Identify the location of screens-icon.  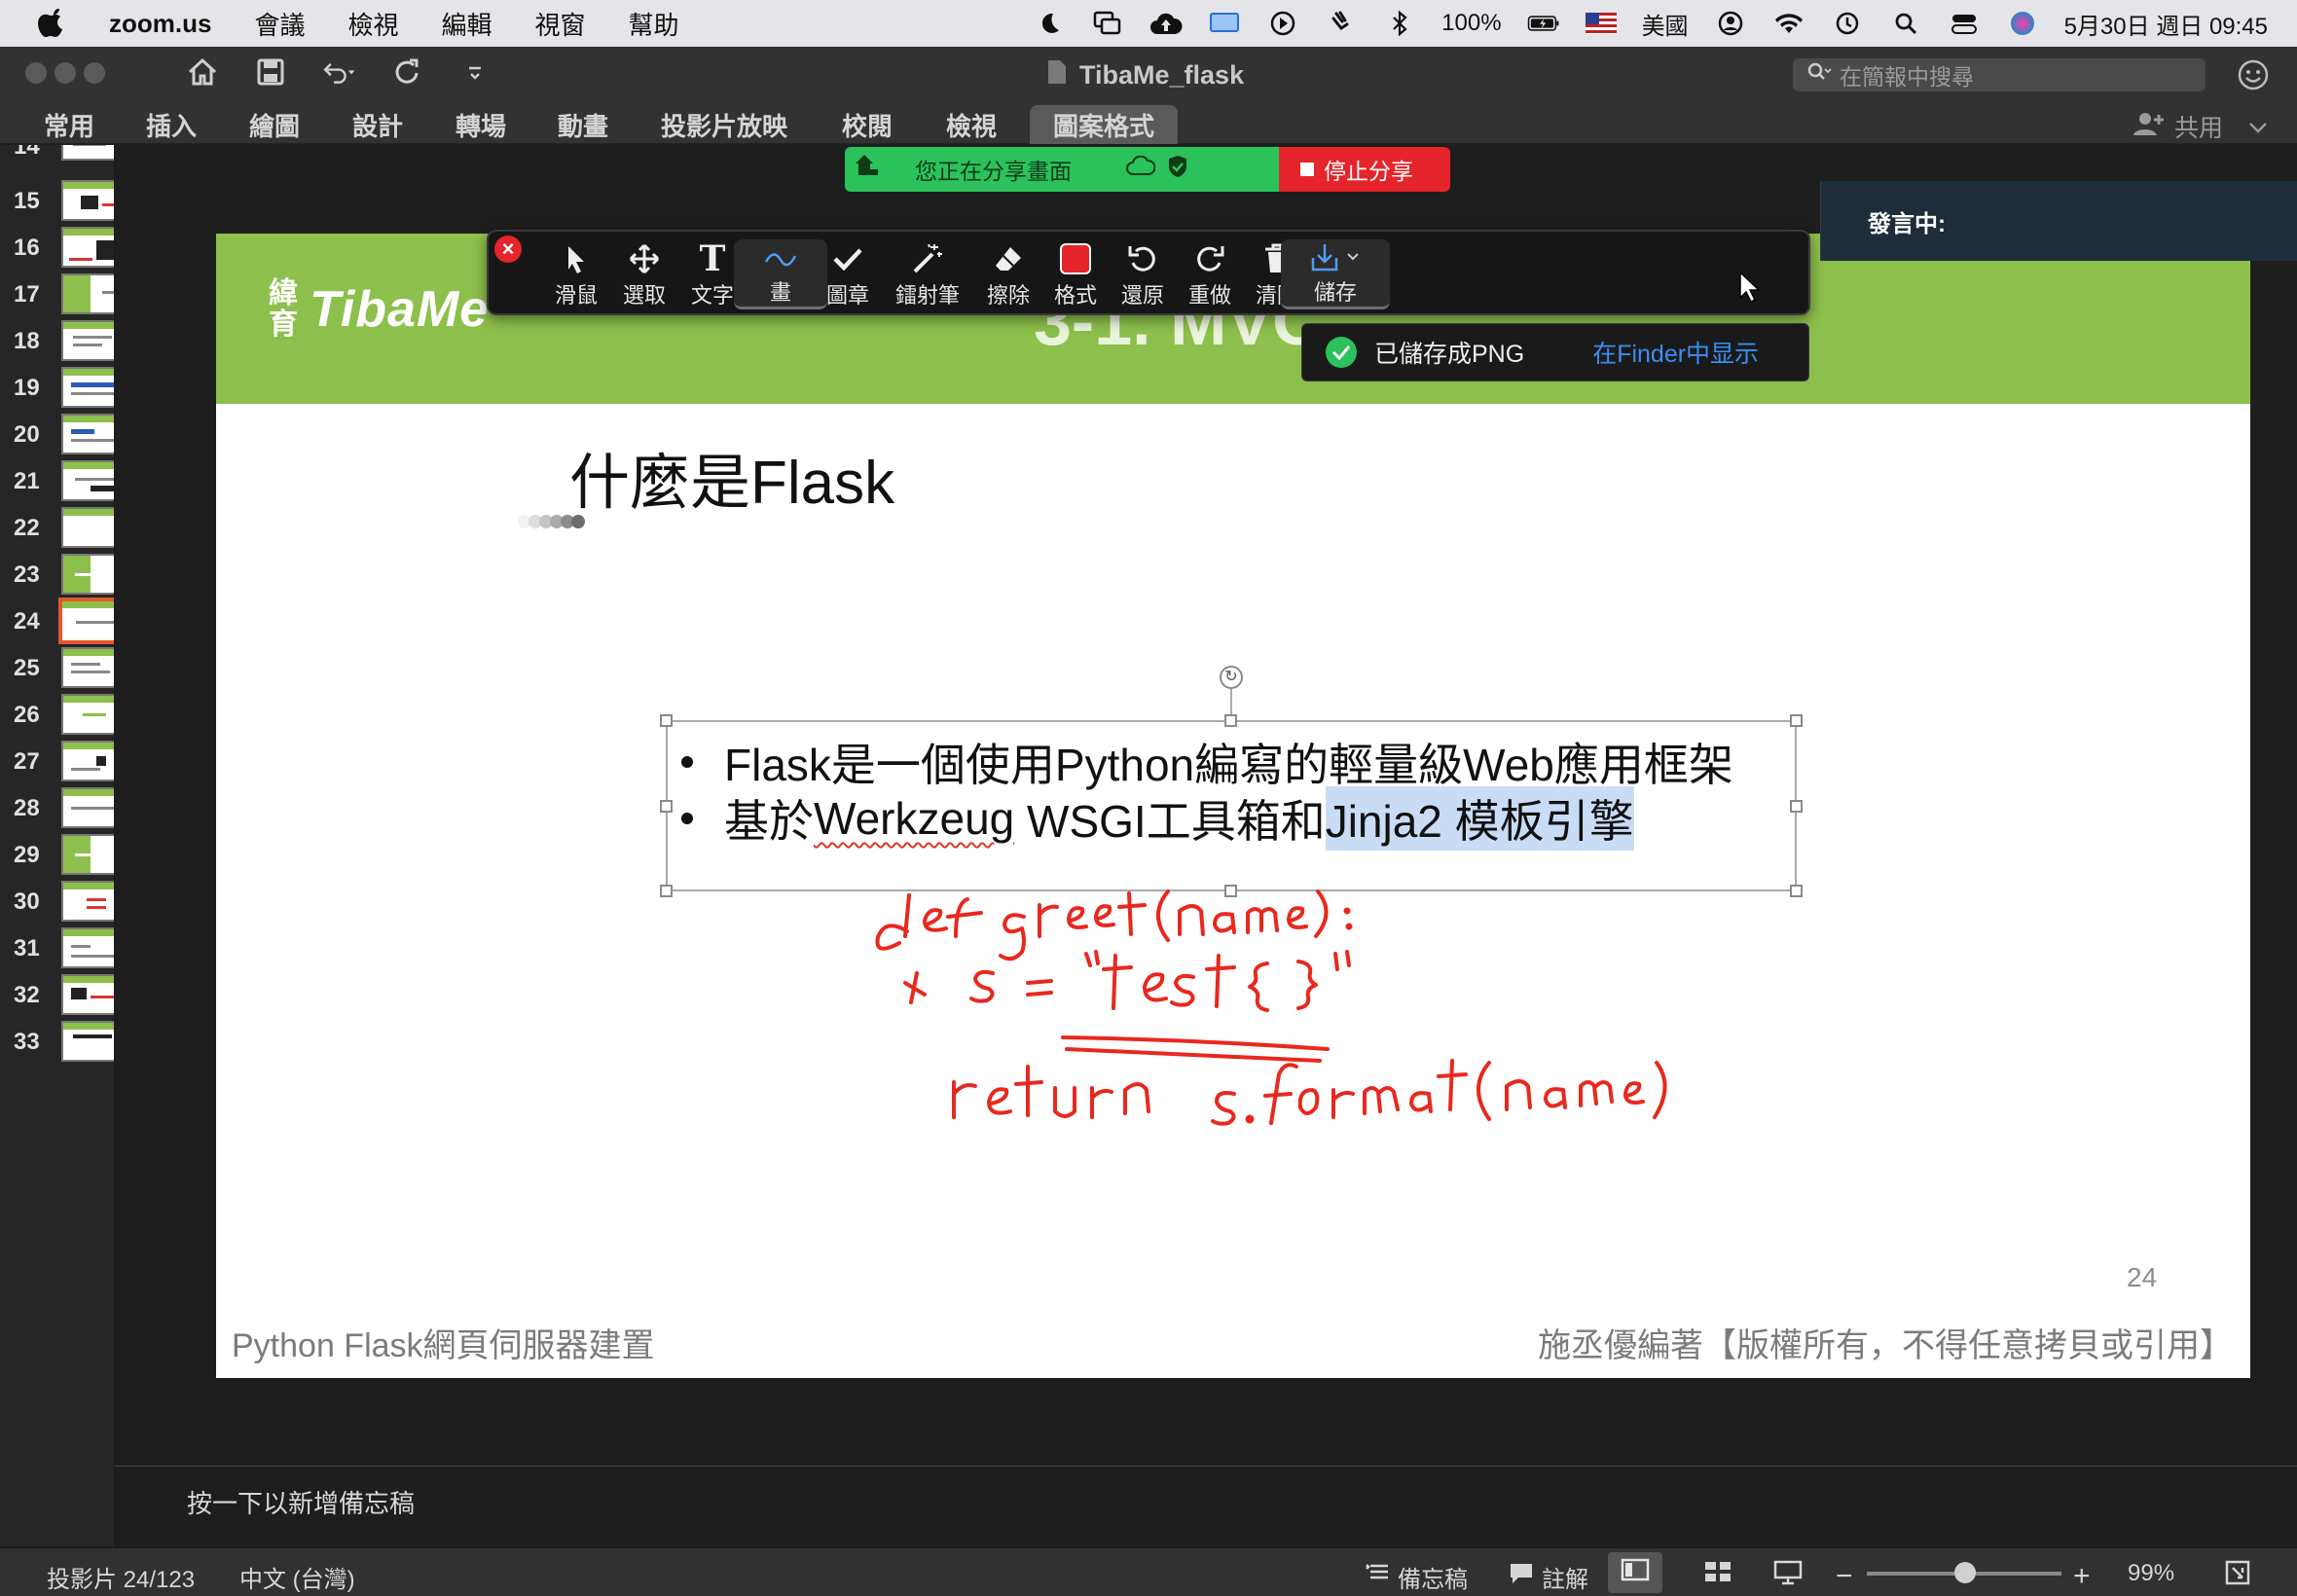
(1107, 23).